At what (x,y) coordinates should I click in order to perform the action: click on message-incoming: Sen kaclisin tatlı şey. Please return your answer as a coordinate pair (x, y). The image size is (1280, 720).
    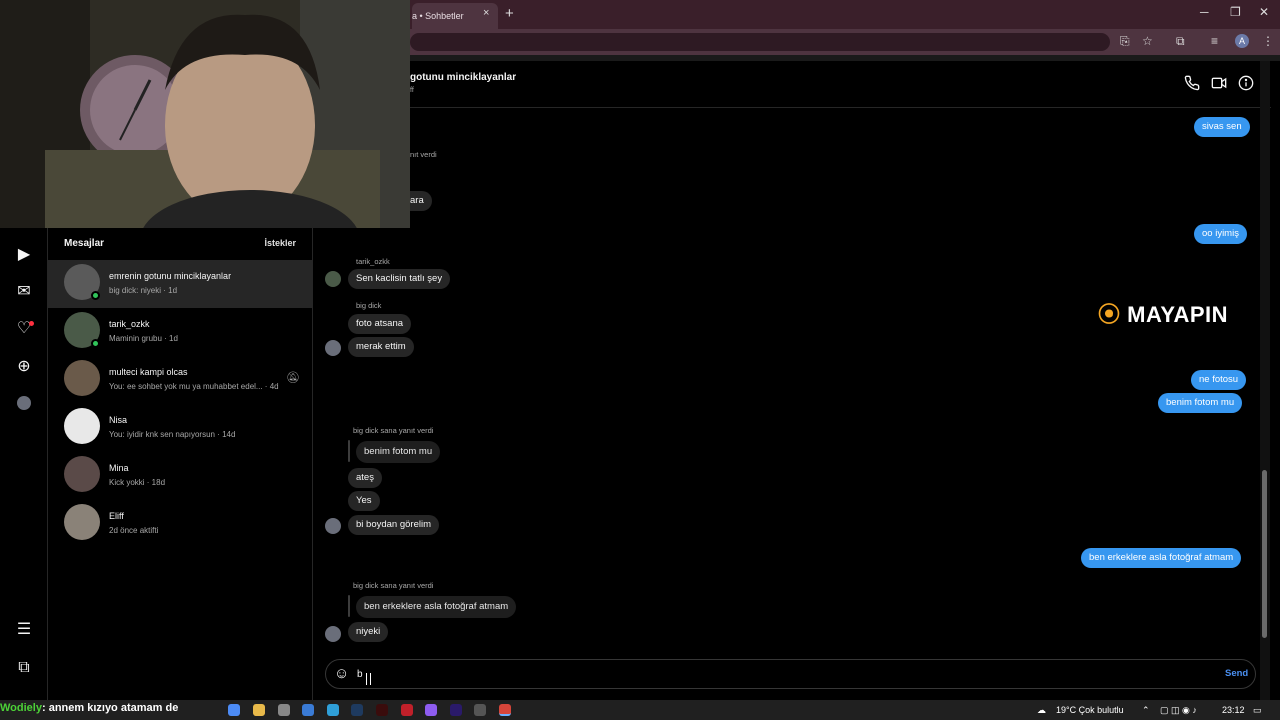
    Looking at the image, I should click on (399, 279).